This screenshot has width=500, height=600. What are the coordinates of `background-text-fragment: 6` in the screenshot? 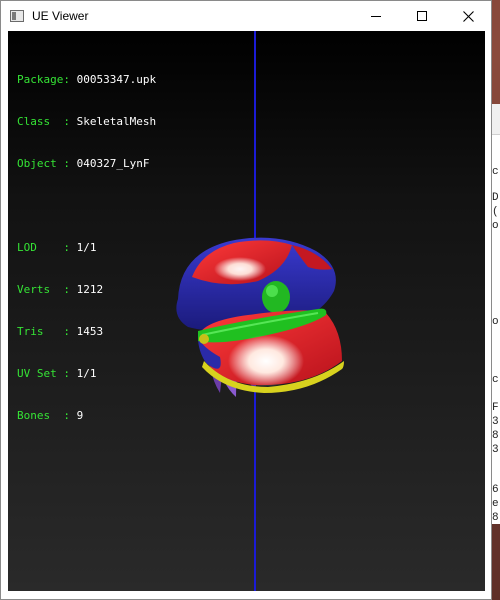 It's located at (495, 490).